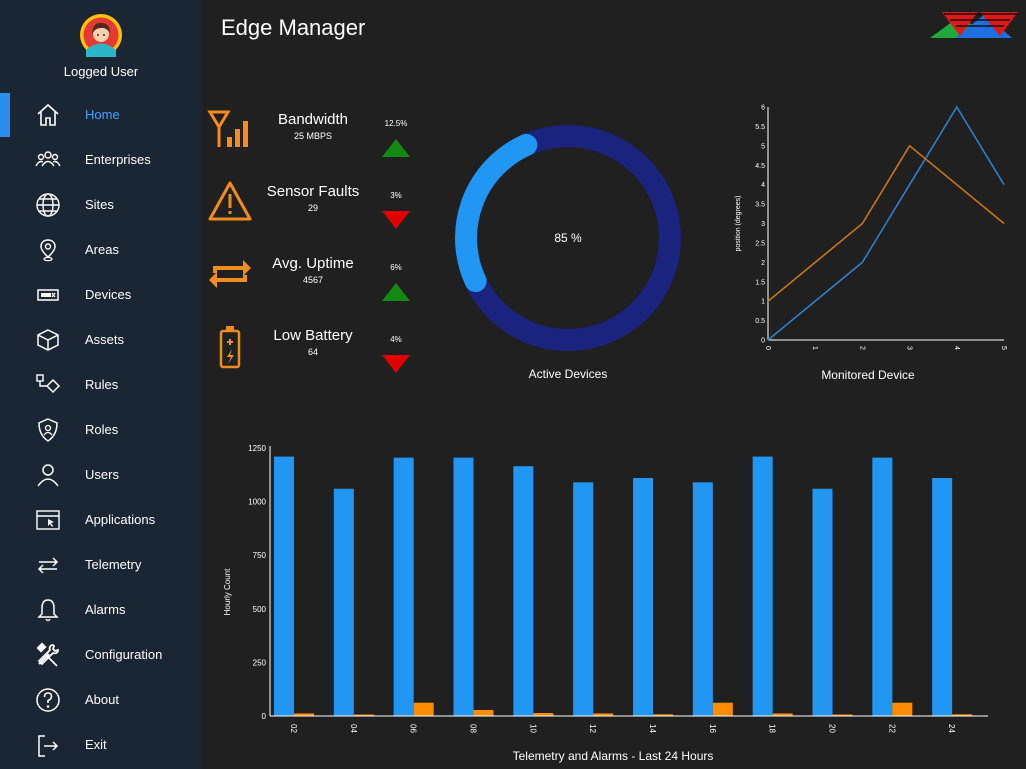  I want to click on x-tick-label: 0, so click(767, 348).